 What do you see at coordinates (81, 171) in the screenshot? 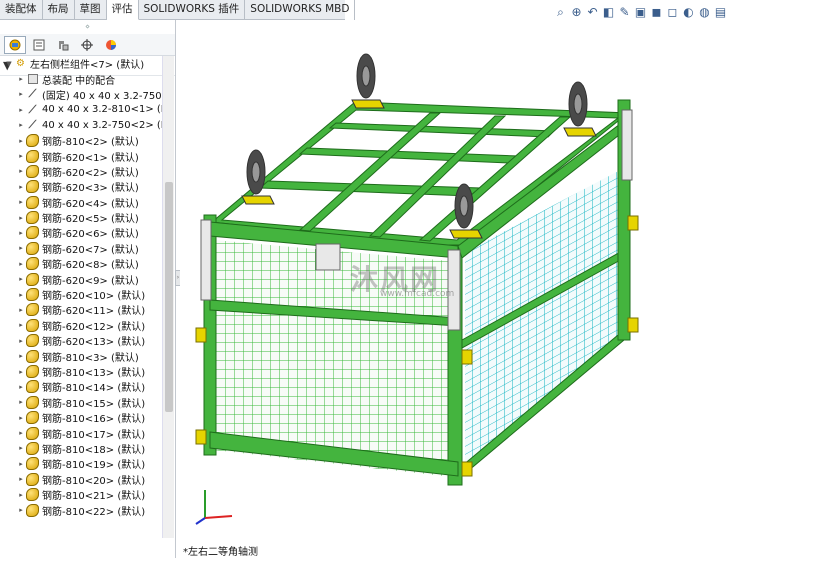
I see `tree-item: ▸ 钢筋-620<2> (默认)` at bounding box center [81, 171].